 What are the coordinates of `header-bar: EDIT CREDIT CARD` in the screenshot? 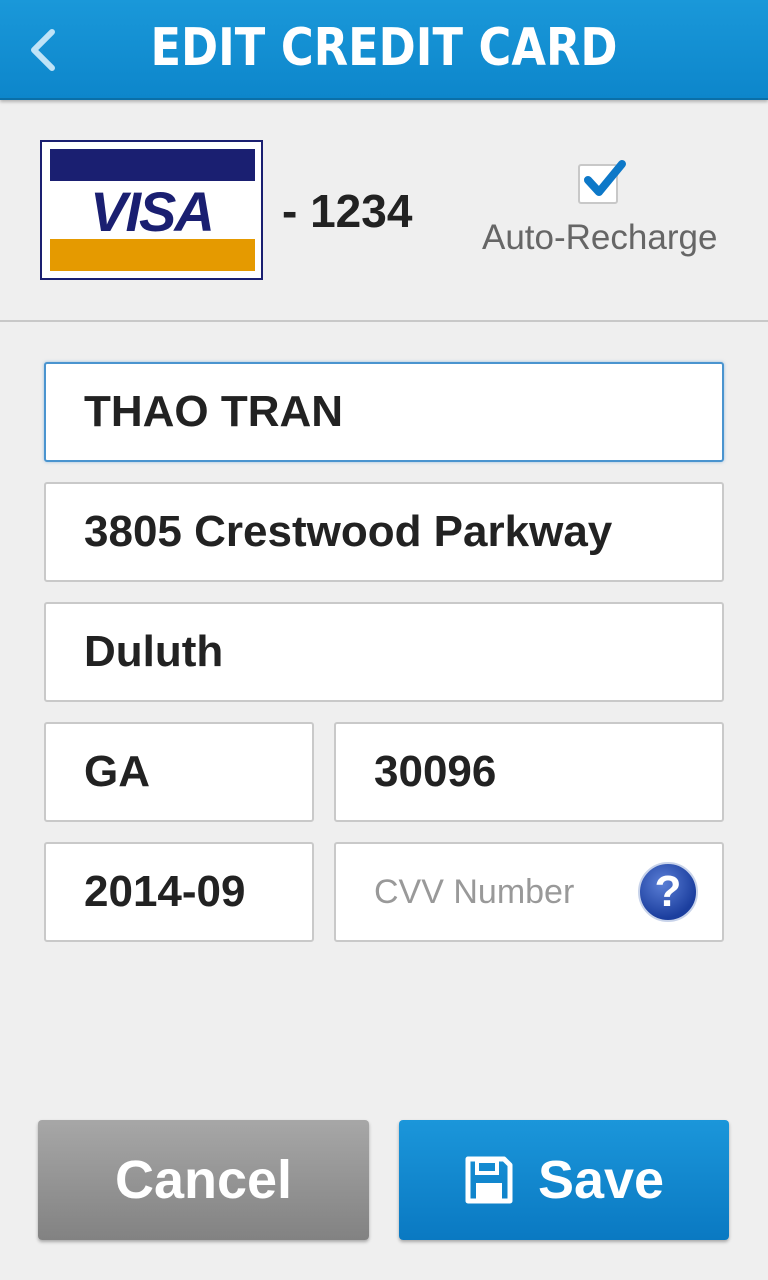 It's located at (384, 50).